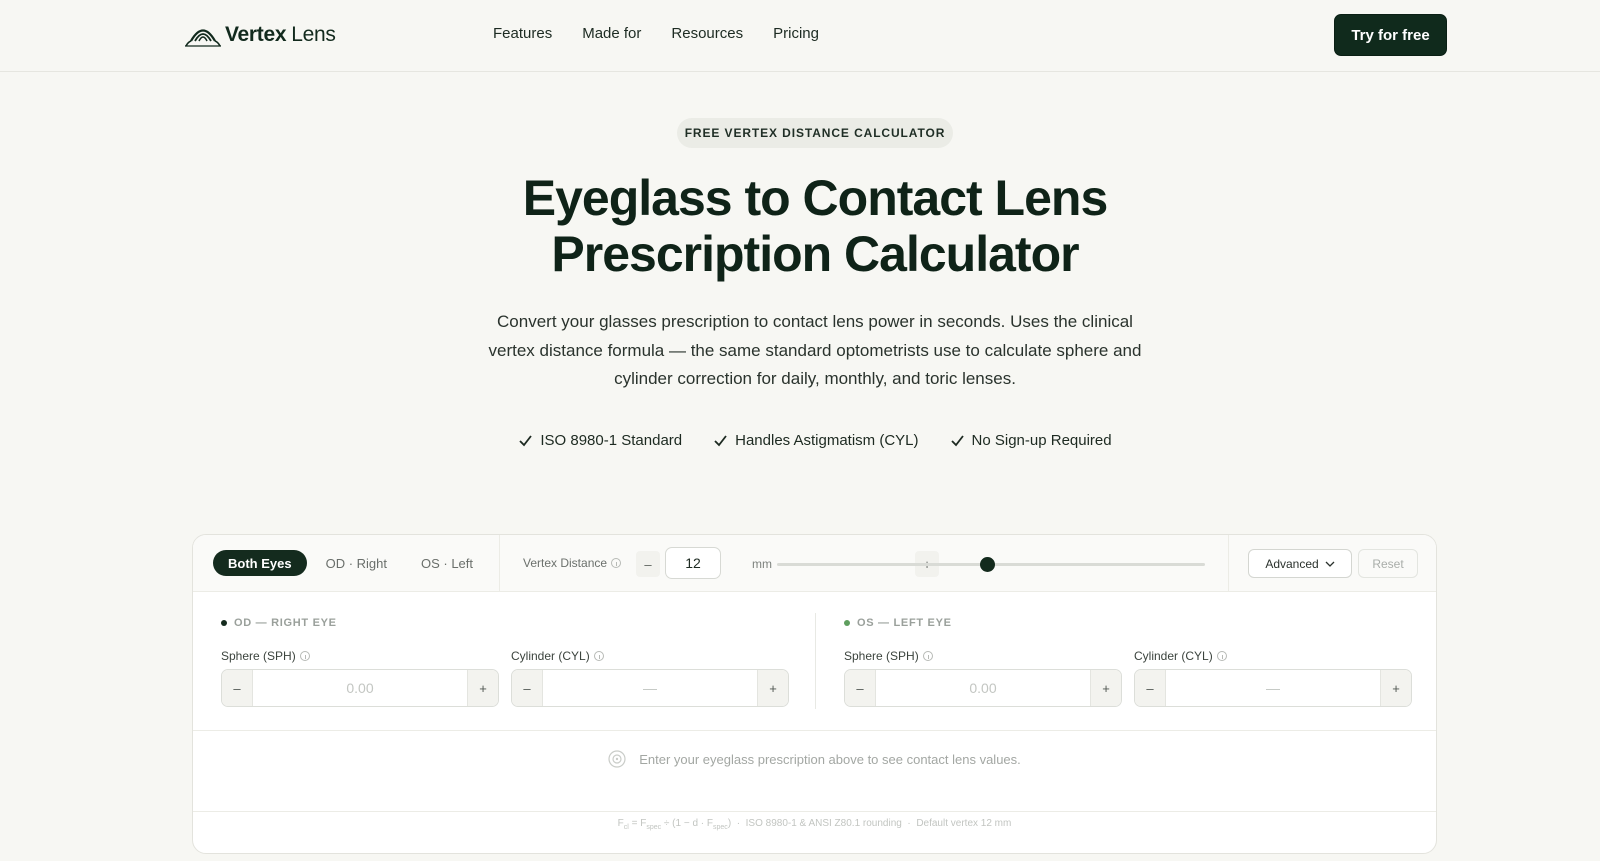 The image size is (1600, 861). What do you see at coordinates (285, 623) in the screenshot?
I see `right-eye-heading-text: OD — RIGHT EYE` at bounding box center [285, 623].